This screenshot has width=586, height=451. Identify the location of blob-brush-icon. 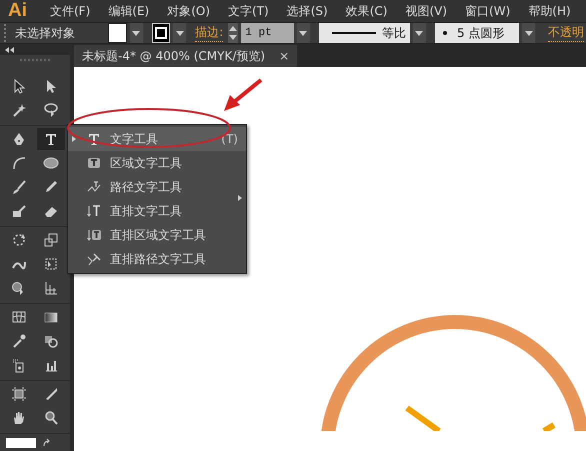
(19, 211).